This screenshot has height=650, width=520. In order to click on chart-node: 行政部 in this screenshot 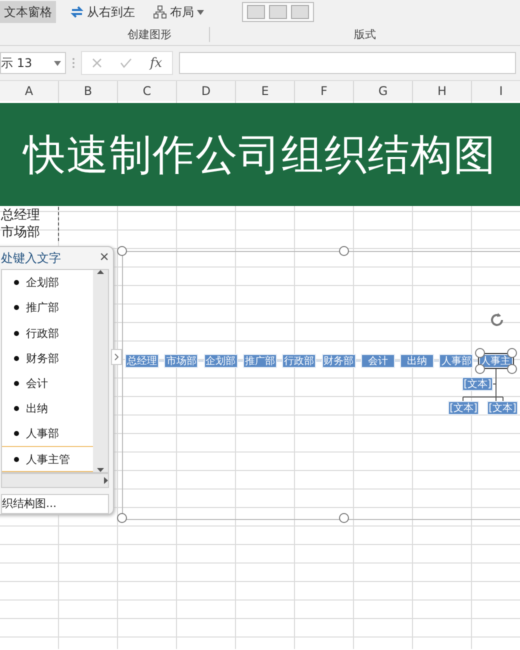, I will do `click(299, 361)`.